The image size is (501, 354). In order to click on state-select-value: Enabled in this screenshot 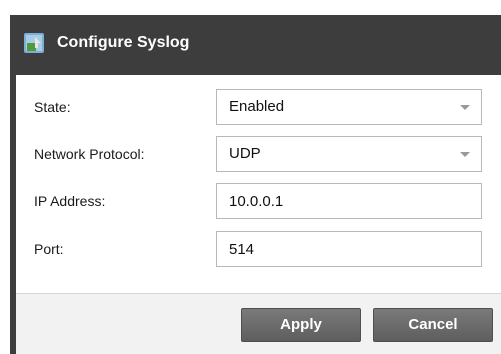, I will do `click(257, 106)`.